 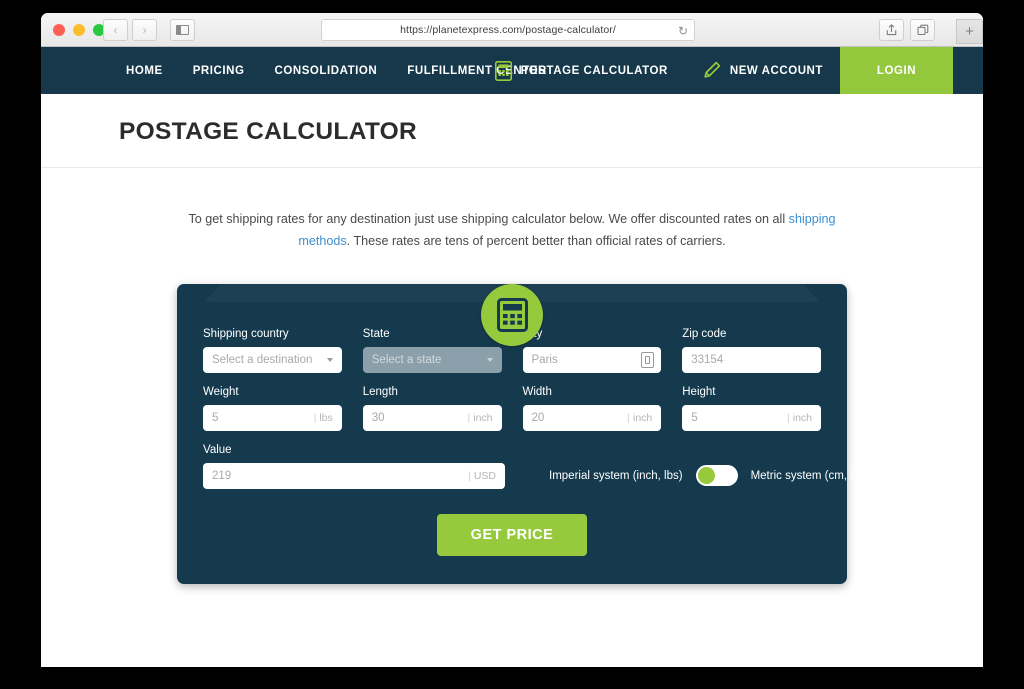 What do you see at coordinates (115, 30) in the screenshot?
I see `back-icon: ‹` at bounding box center [115, 30].